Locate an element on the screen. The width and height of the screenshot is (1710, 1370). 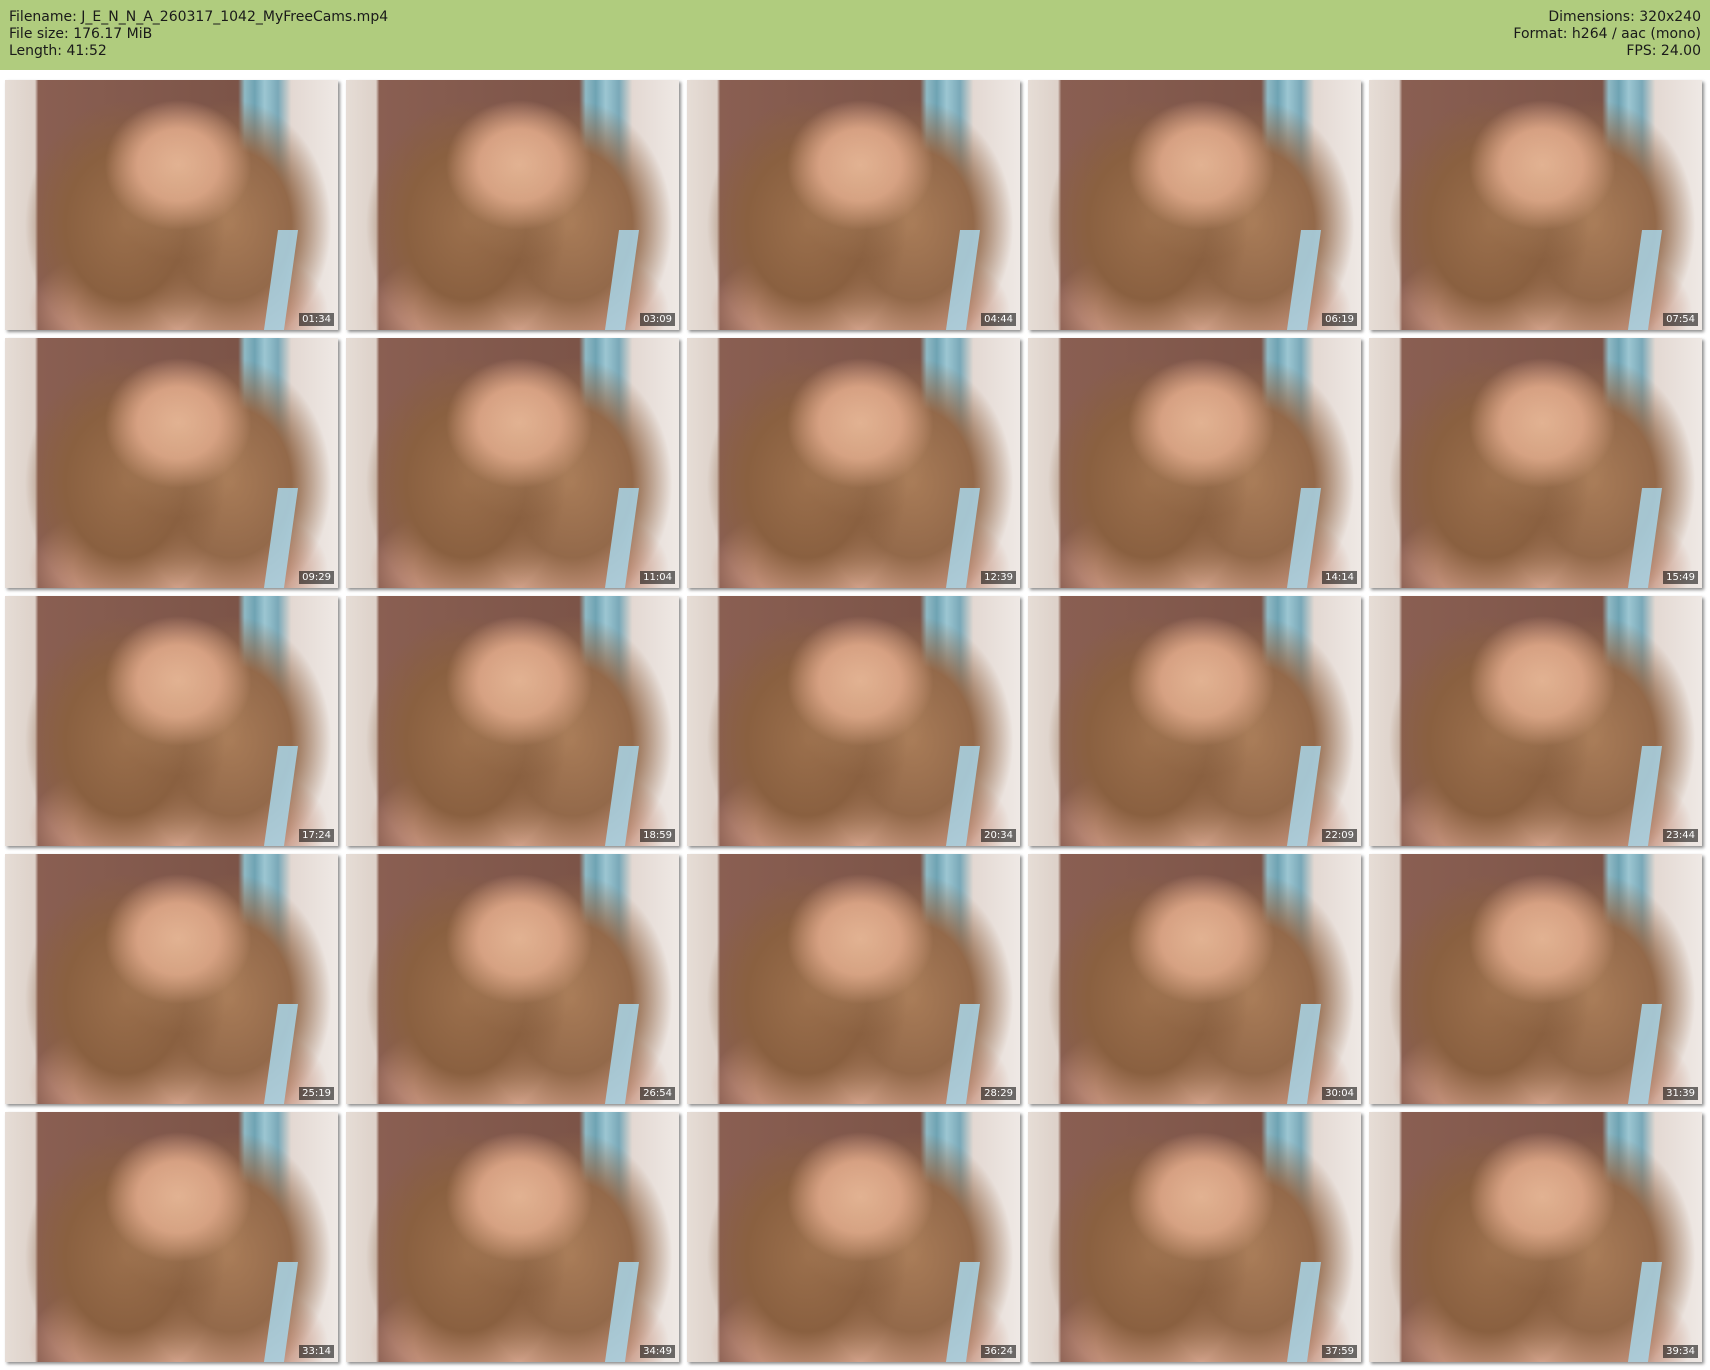
video-thumbnail: 20:34 is located at coordinates (853, 721).